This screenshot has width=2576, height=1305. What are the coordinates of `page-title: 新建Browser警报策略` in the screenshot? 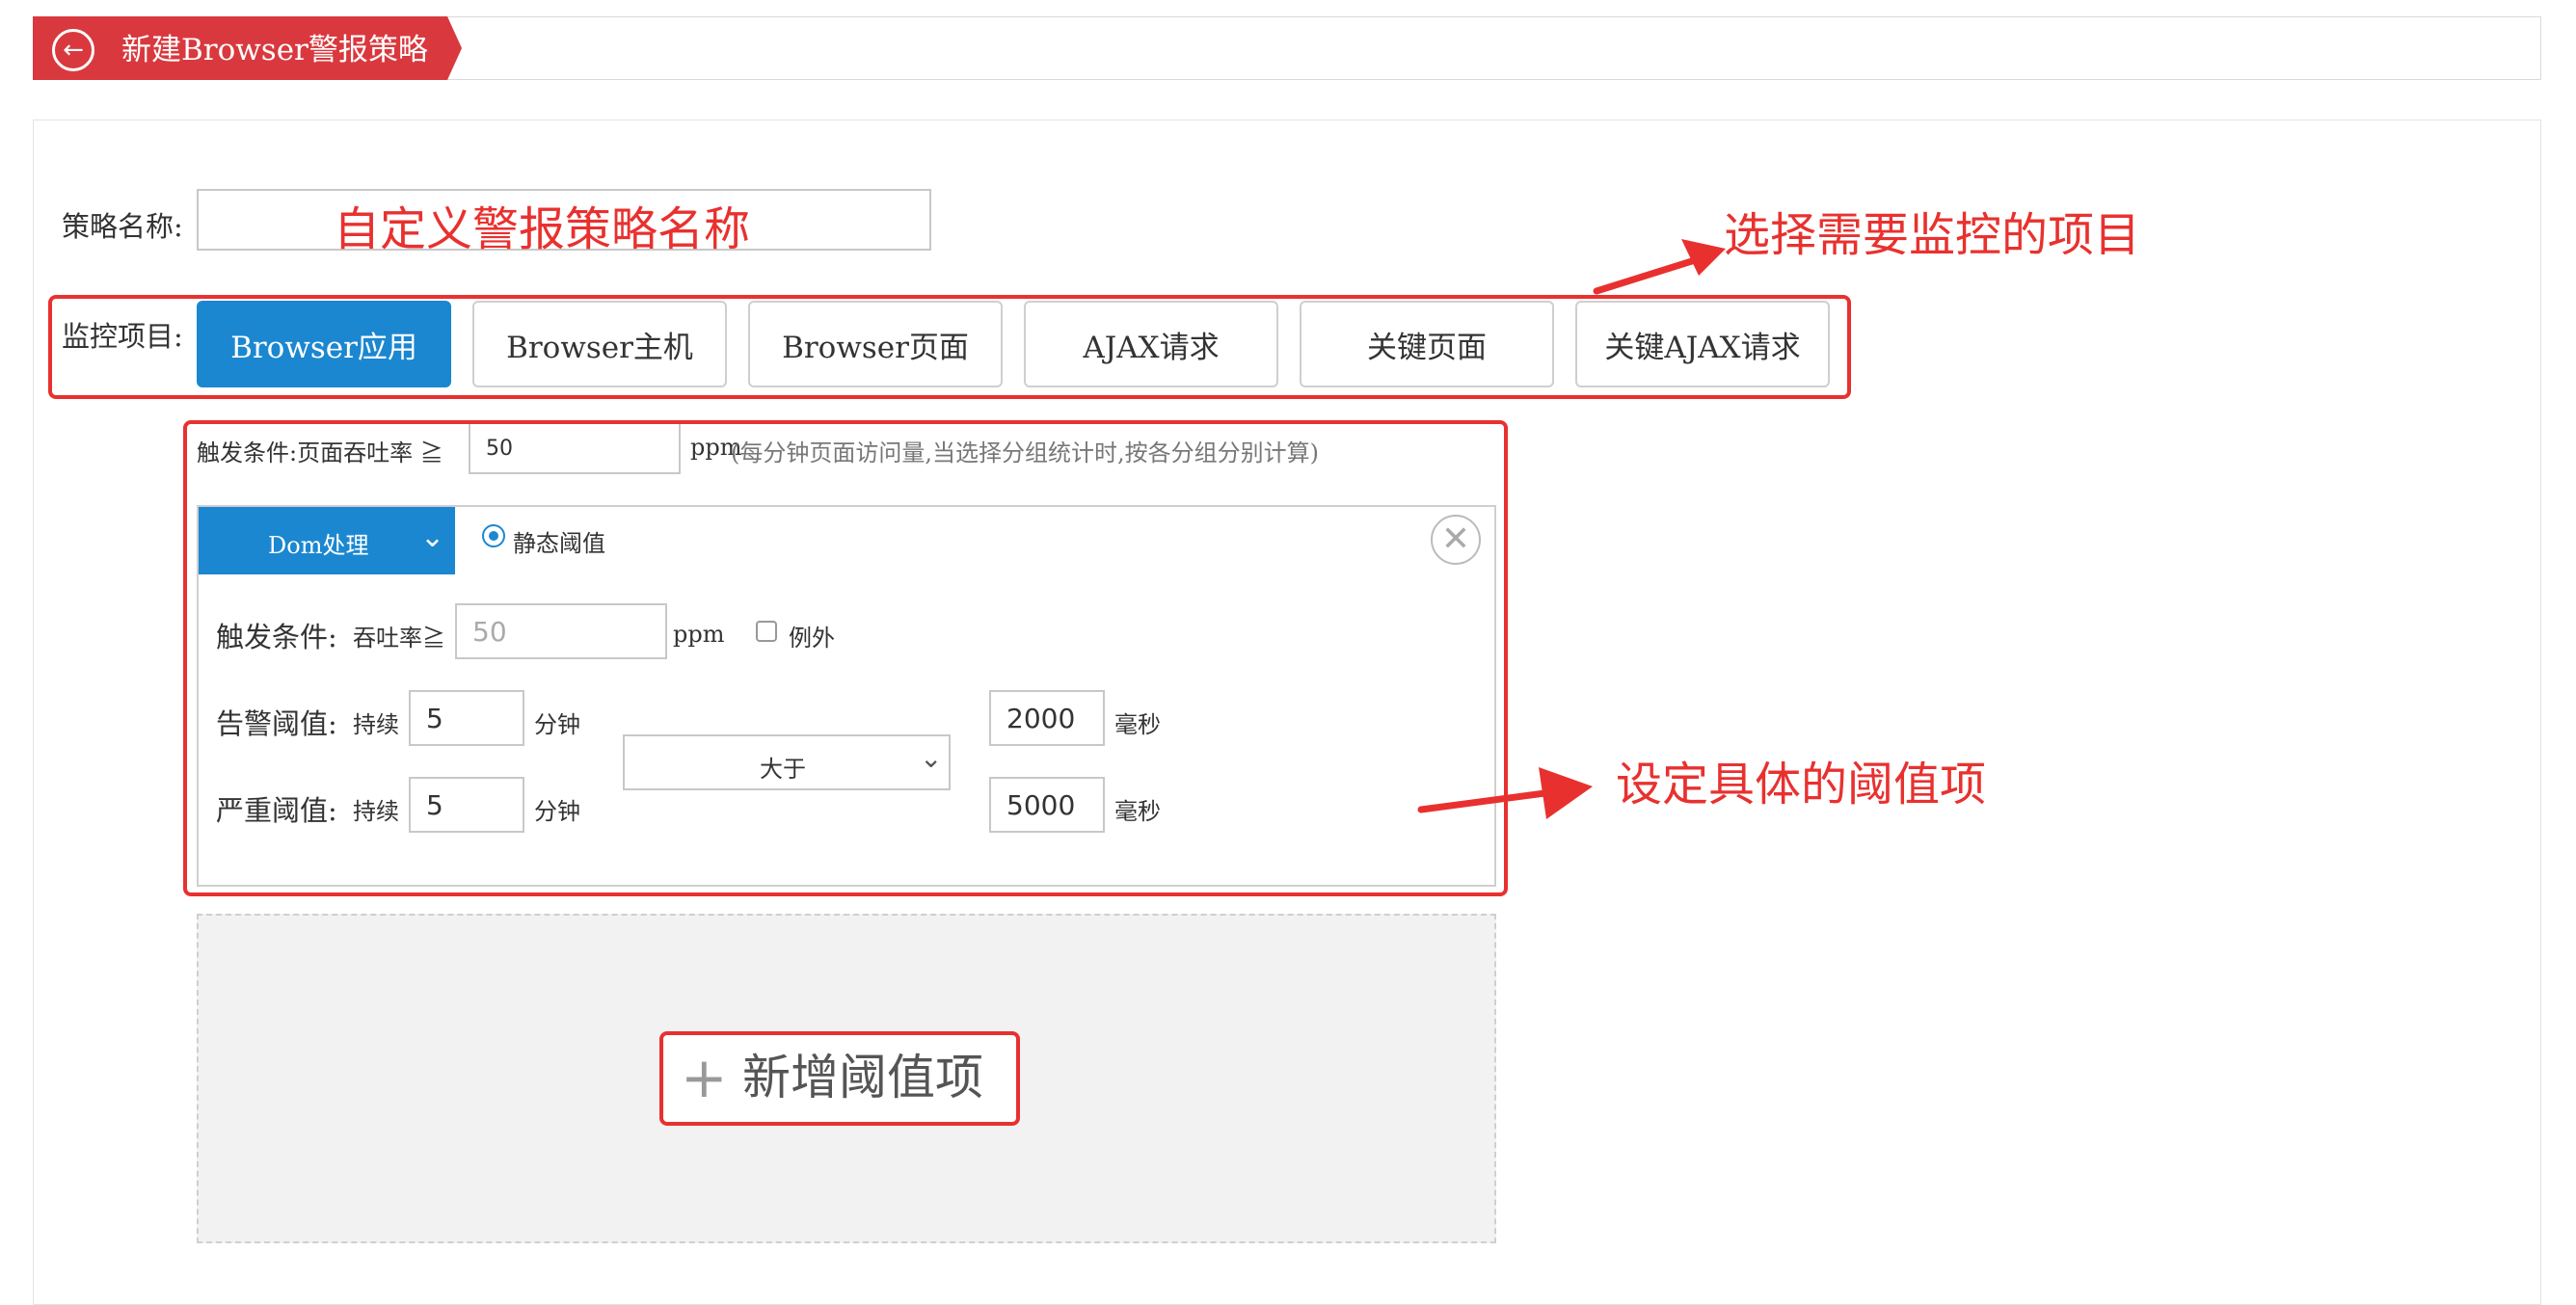 It's located at (275, 50).